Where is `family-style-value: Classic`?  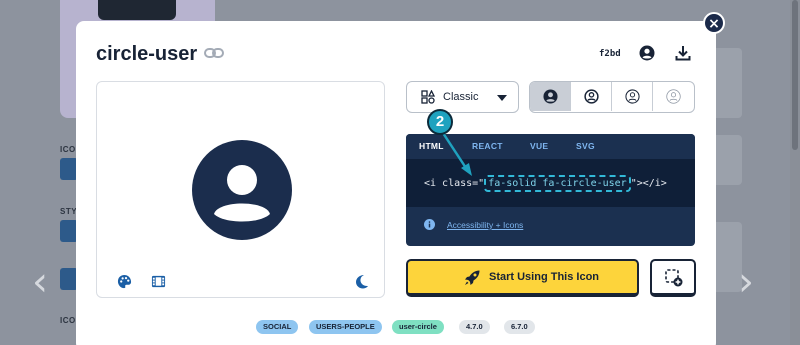
family-style-value: Classic is located at coordinates (461, 97).